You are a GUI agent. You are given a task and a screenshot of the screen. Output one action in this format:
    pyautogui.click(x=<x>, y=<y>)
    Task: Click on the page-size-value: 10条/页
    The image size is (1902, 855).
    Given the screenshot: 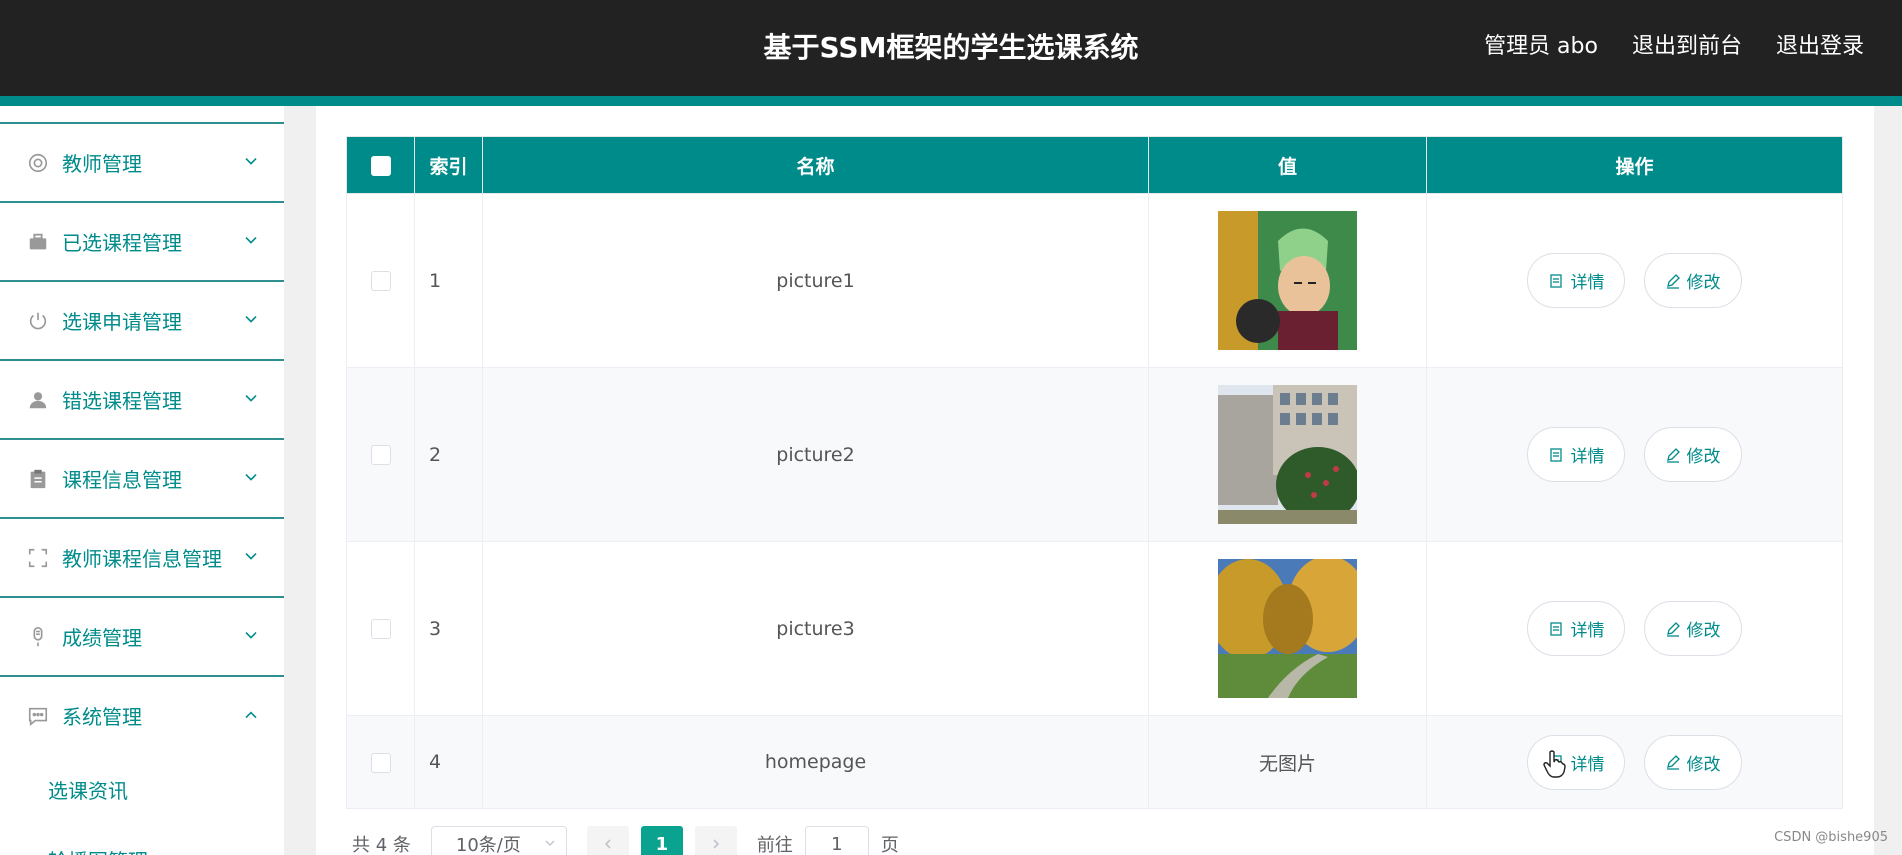 What is the action you would take?
    pyautogui.click(x=488, y=845)
    